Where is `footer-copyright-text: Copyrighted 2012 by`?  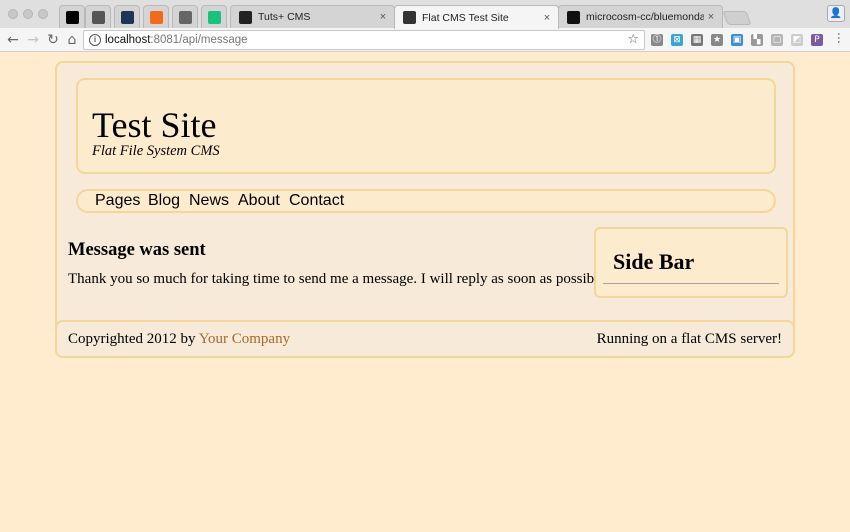
footer-copyright-text: Copyrighted 2012 by is located at coordinates (133, 339).